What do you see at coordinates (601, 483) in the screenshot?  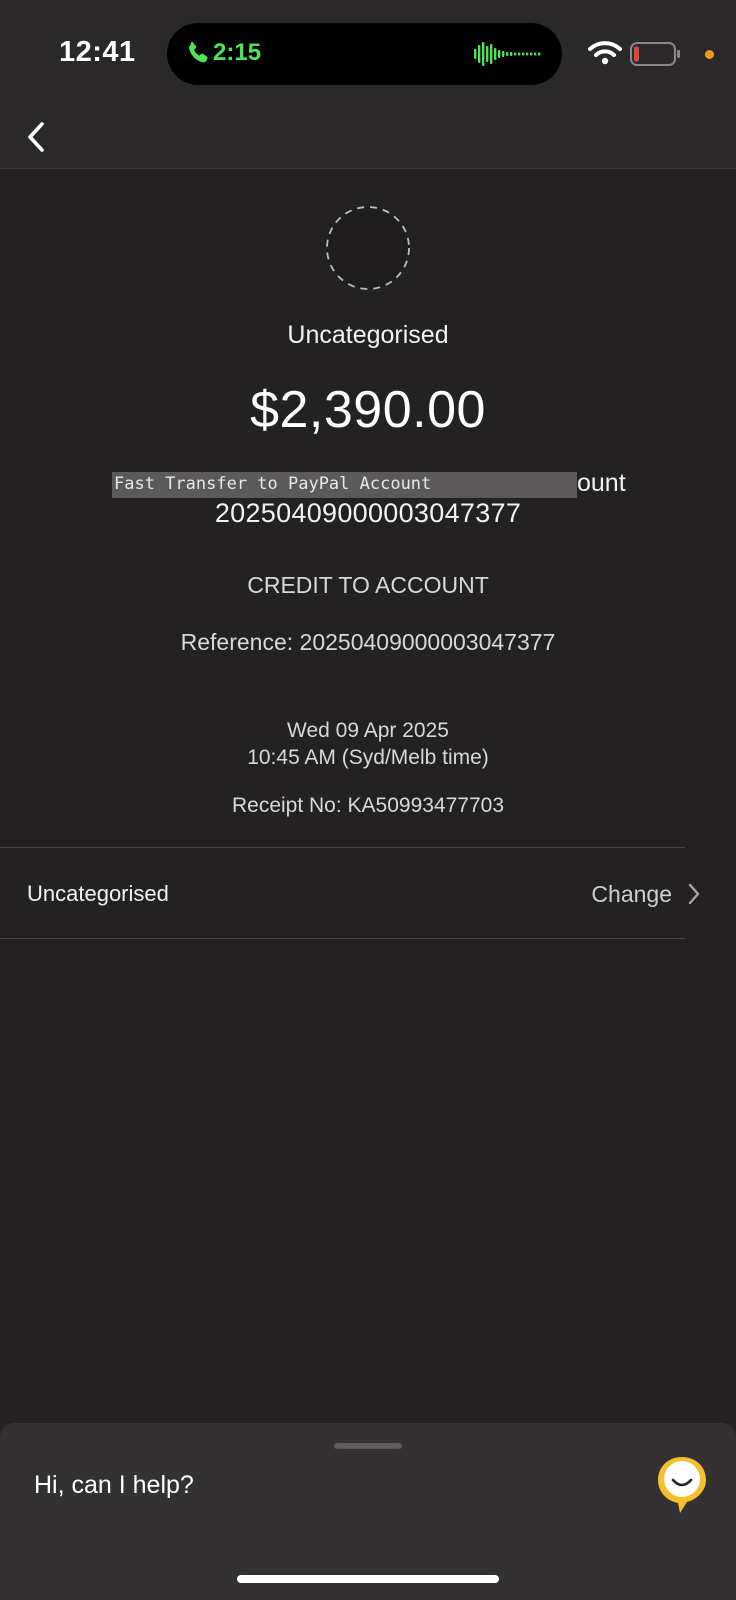 I see `description-tail: ount` at bounding box center [601, 483].